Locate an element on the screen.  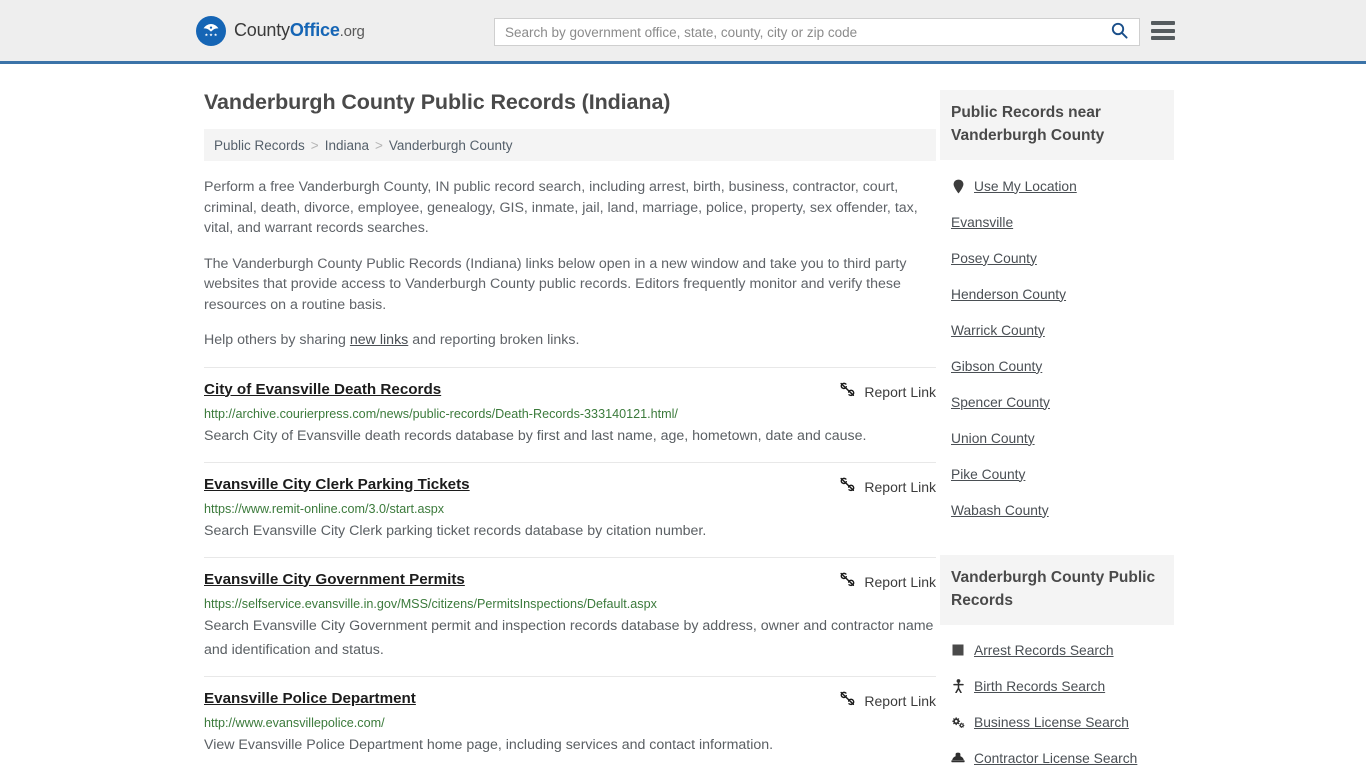
result-title-link: Evansville City Government Permits is located at coordinates (334, 579).